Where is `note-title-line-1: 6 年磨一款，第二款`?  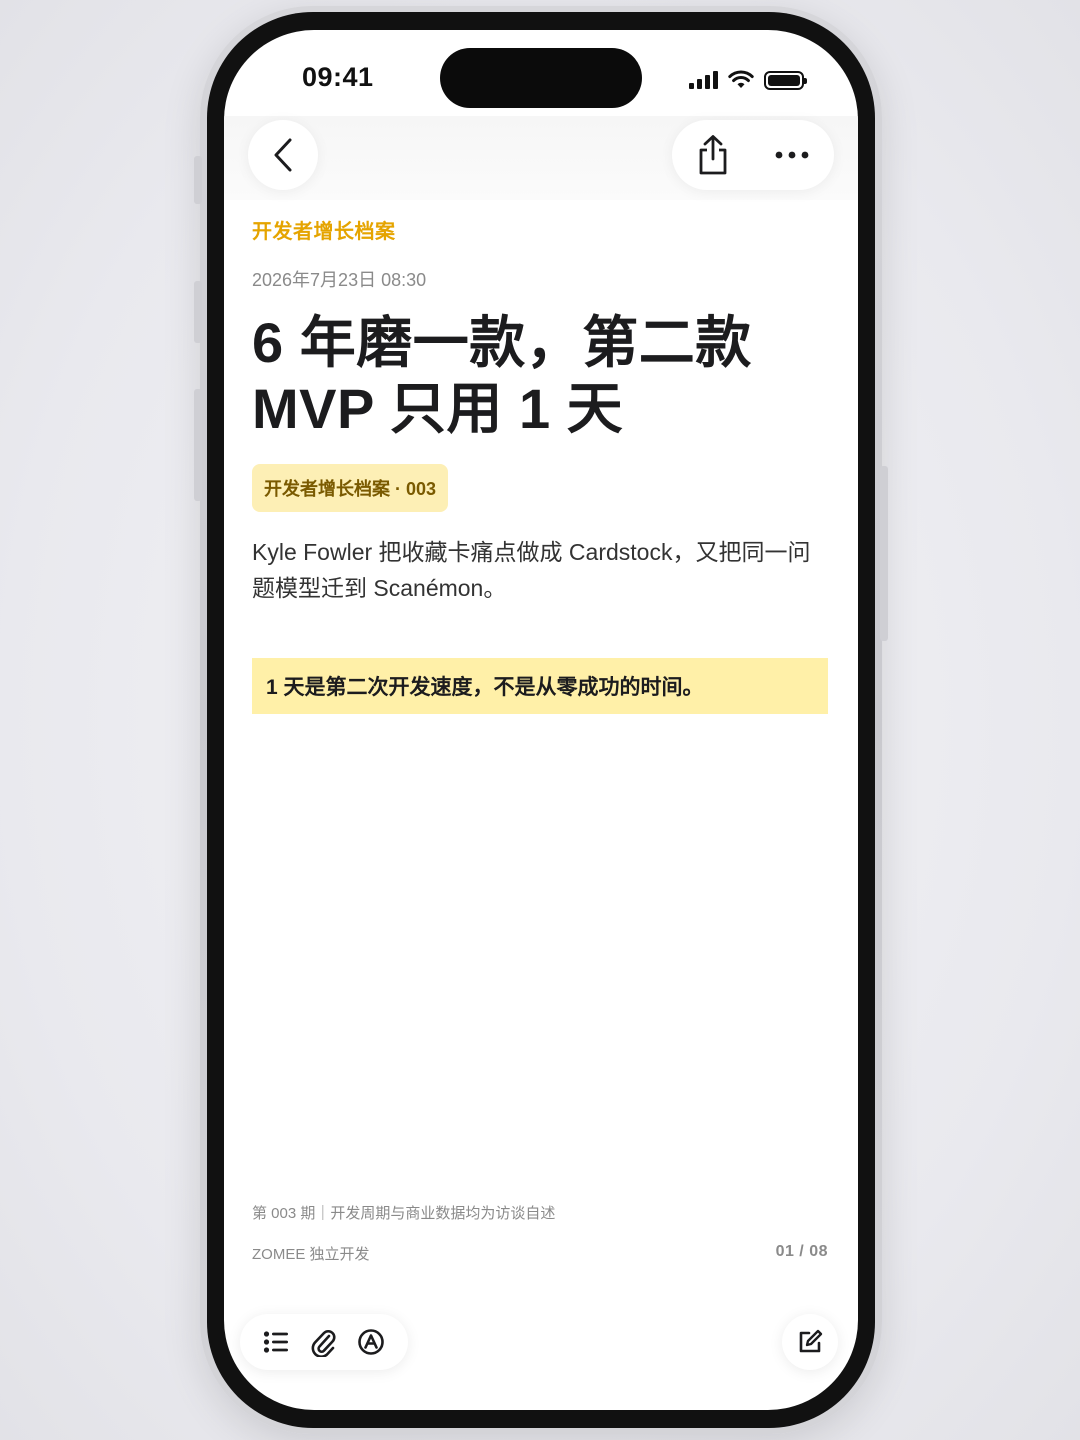
note-title-line-1: 6 年磨一款，第二款 is located at coordinates (502, 342).